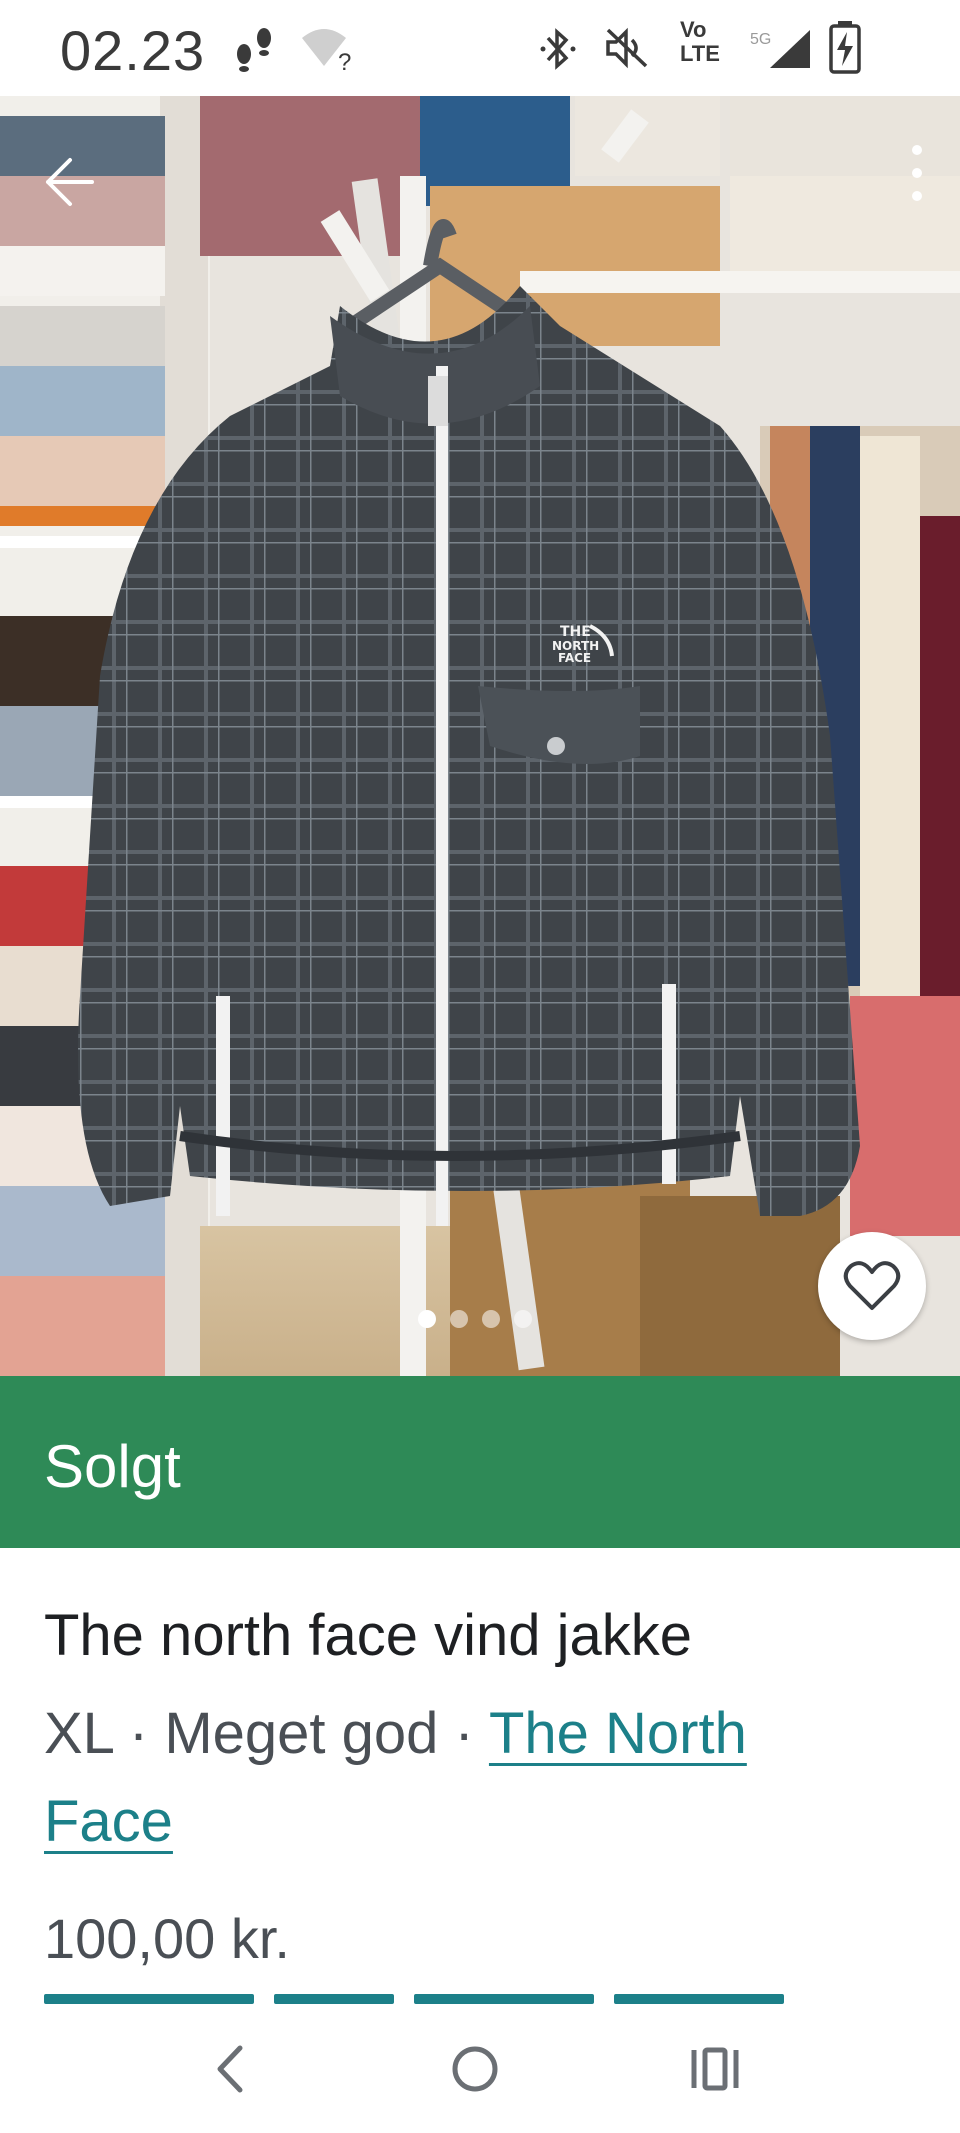  I want to click on favorite-button, so click(872, 1286).